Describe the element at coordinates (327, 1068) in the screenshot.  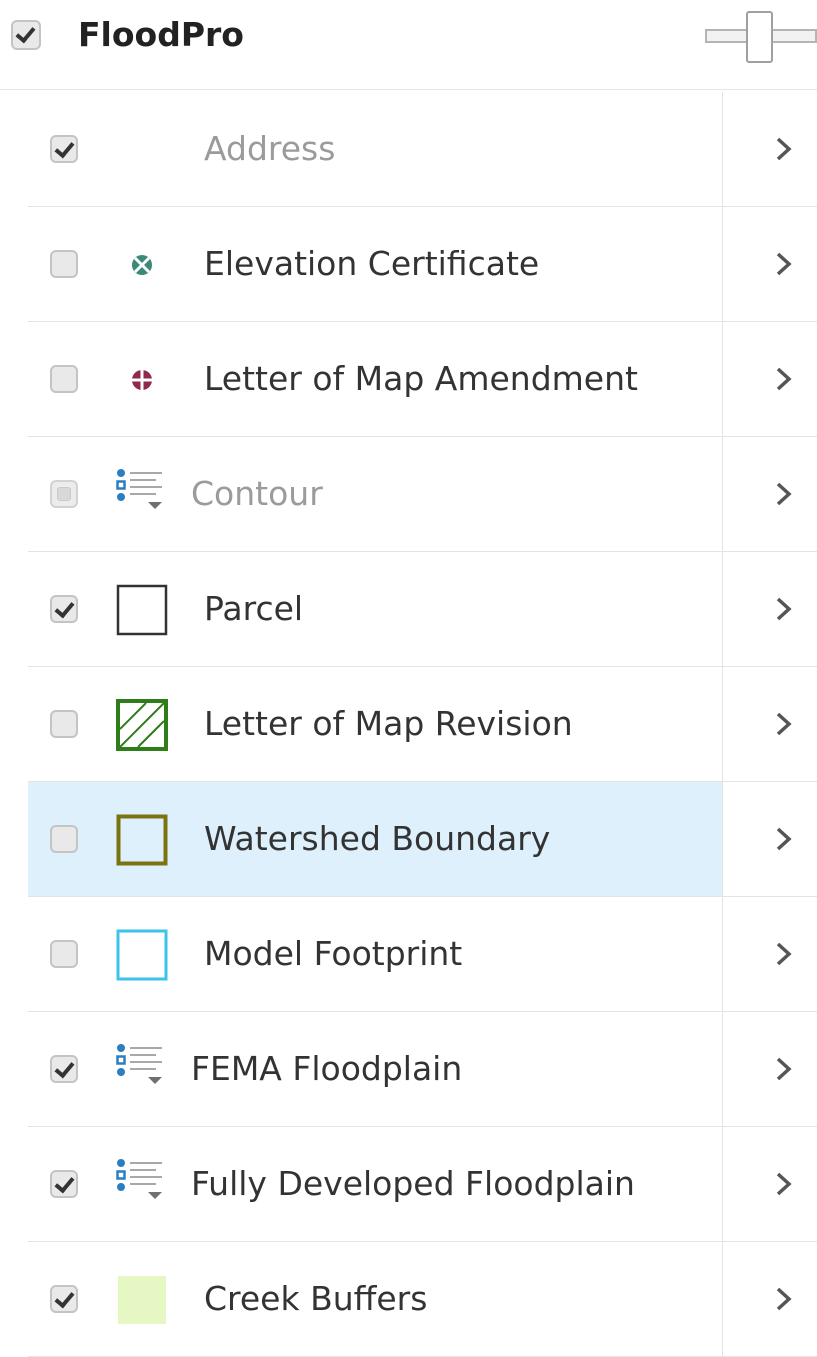
I see `layer-label: FEMA Floodplain` at that location.